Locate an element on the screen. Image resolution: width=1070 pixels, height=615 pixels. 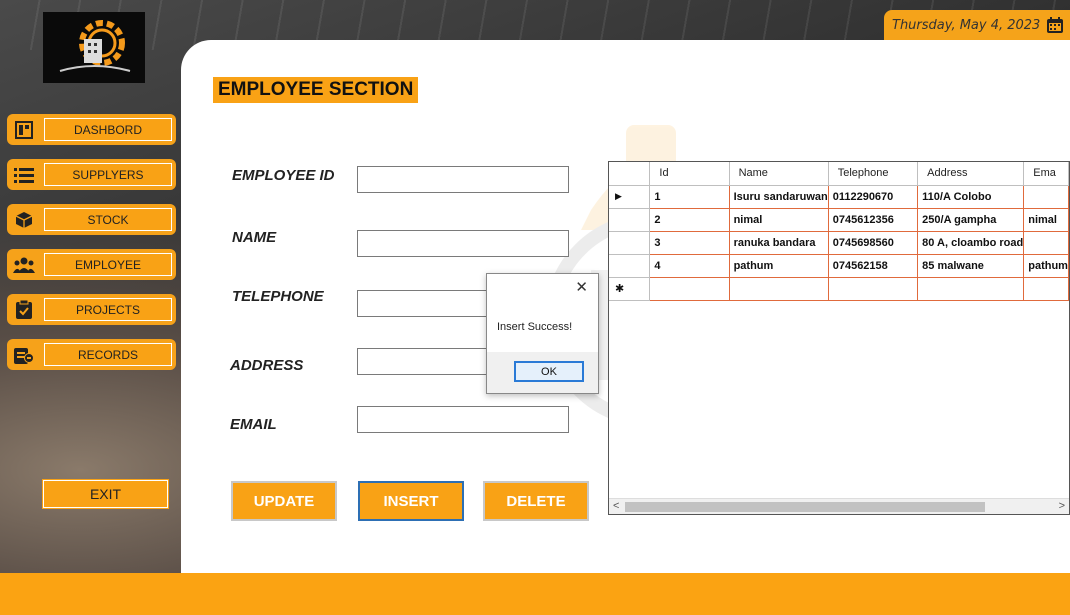
date-bar: Thursday, May 4, 2023 is located at coordinates (977, 25).